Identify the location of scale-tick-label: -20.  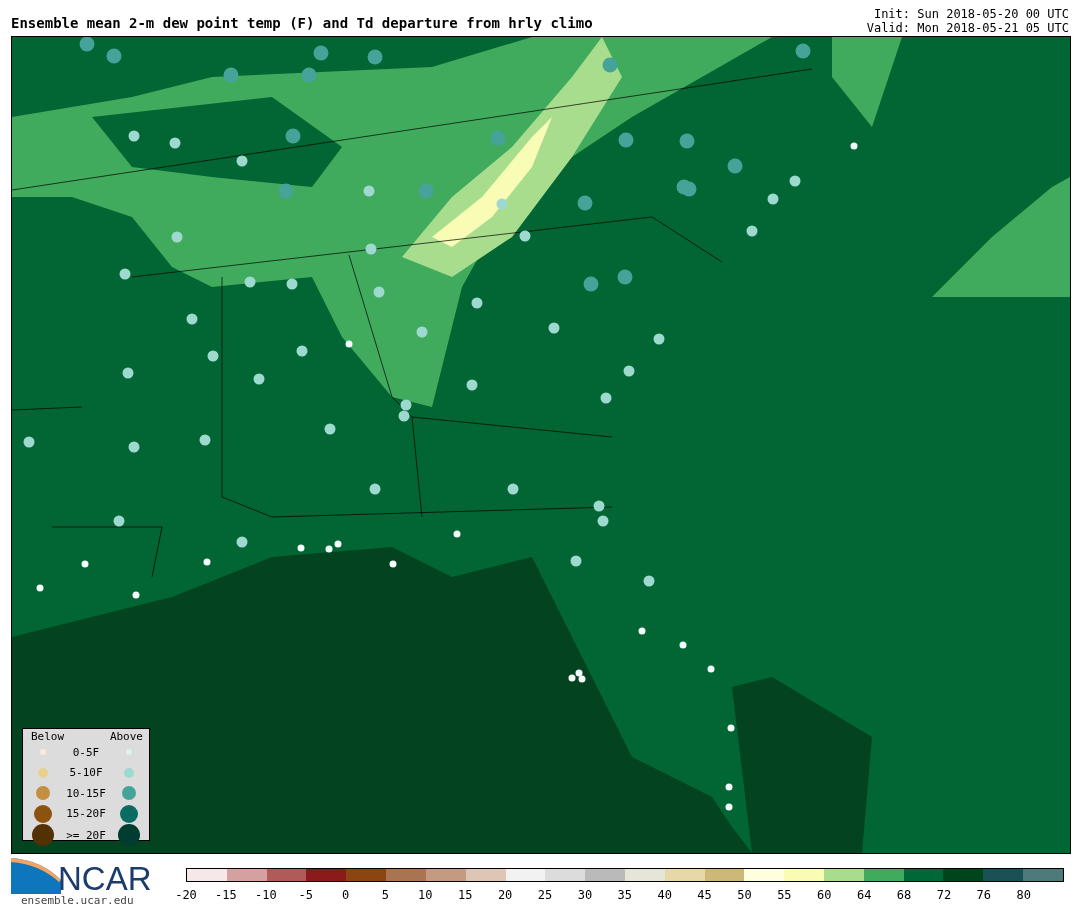
(186, 895).